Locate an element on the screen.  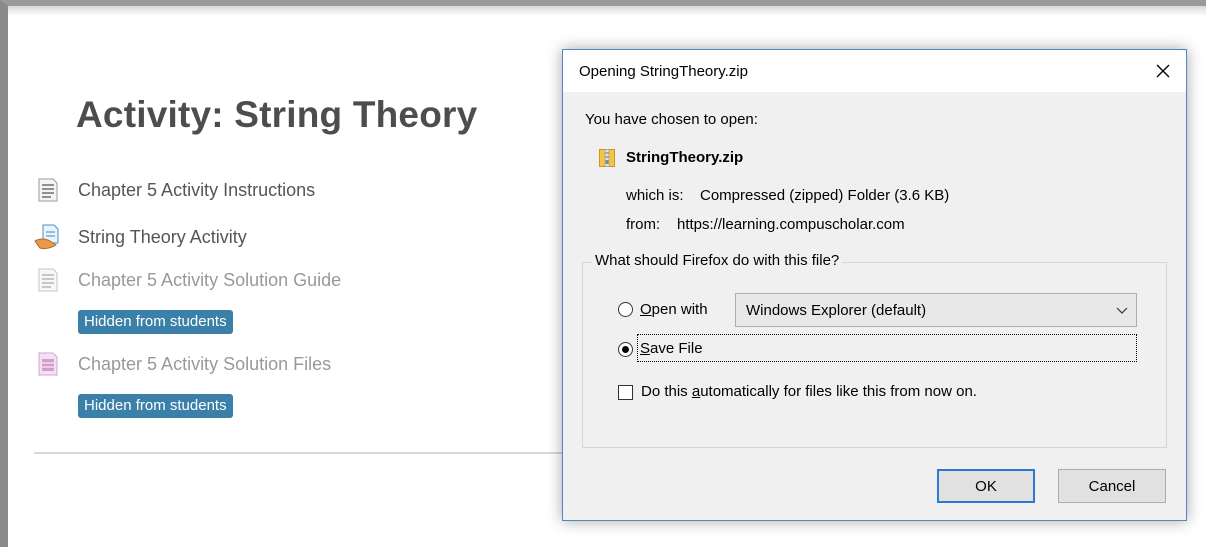
dialog-title: Opening StringTheory.zip is located at coordinates (663, 71).